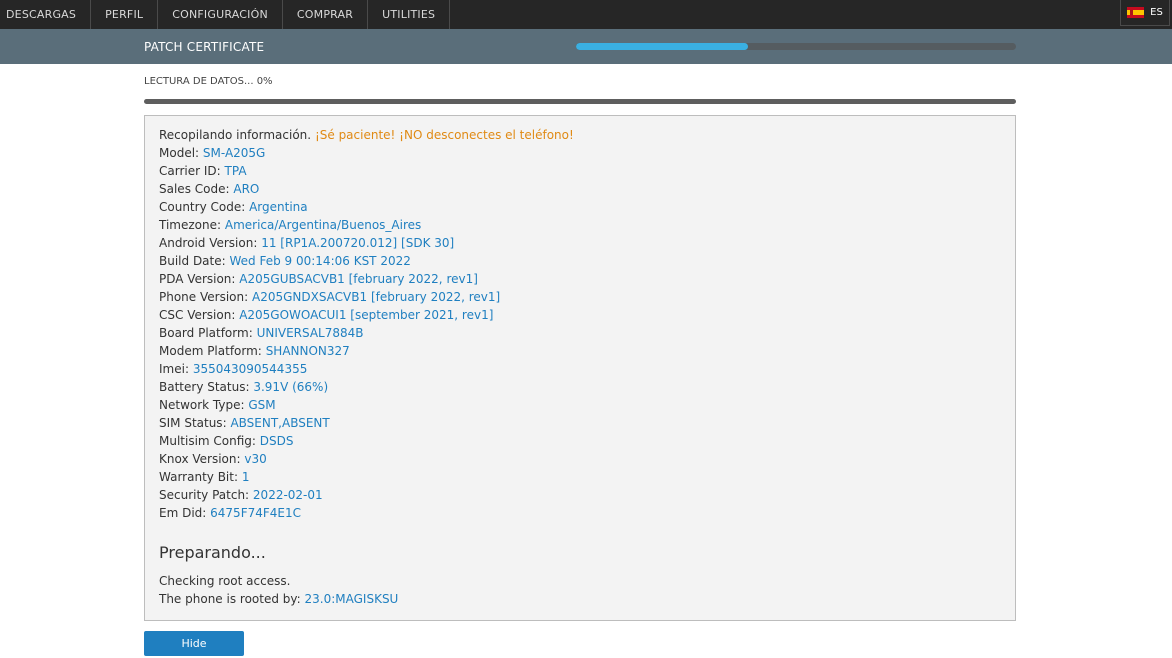 The width and height of the screenshot is (1172, 658). I want to click on intro-label: Recopilando información., so click(235, 135).